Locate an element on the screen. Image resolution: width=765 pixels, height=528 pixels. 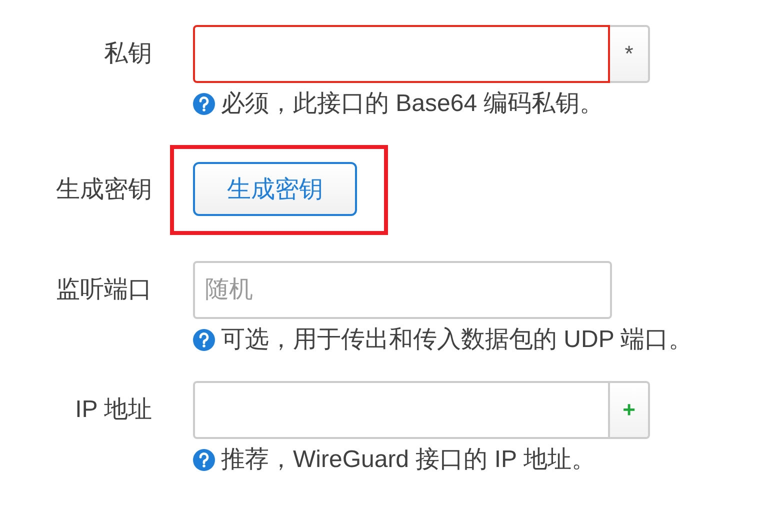
field-label: IP 地址 is located at coordinates (113, 410).